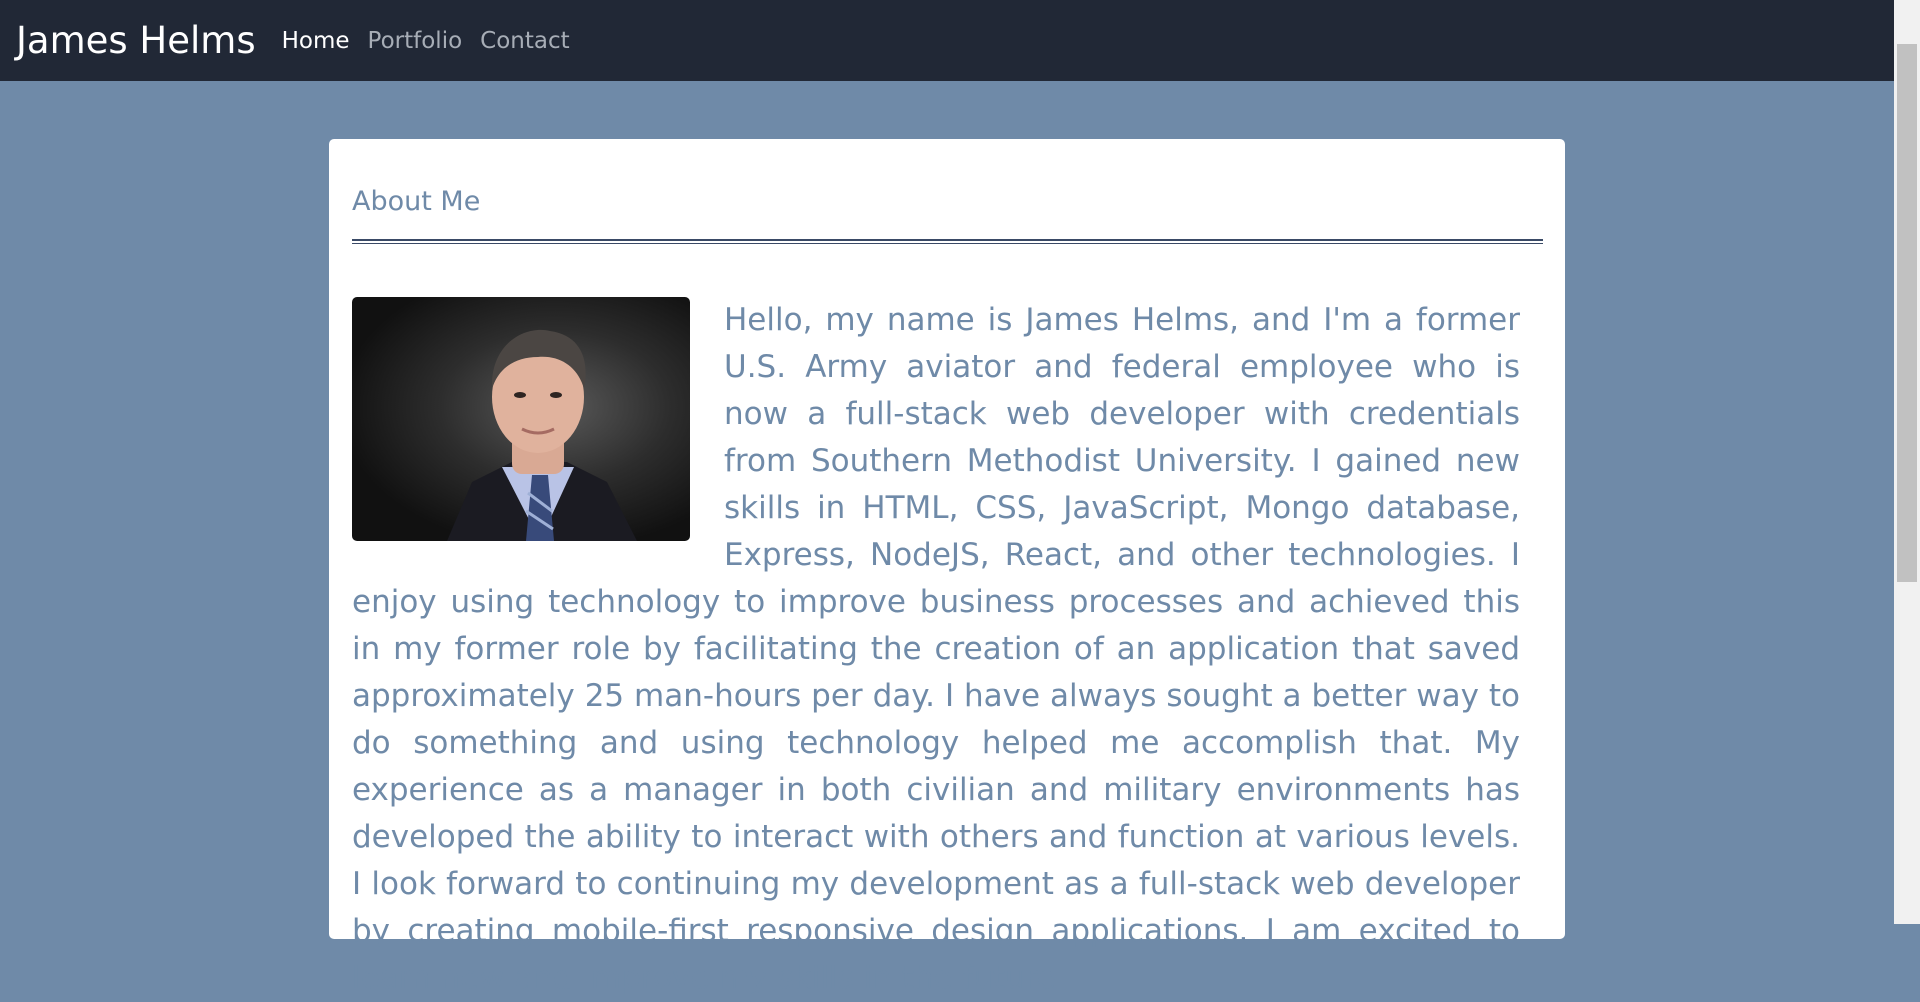  I want to click on brand-name: James Helms, so click(136, 40).